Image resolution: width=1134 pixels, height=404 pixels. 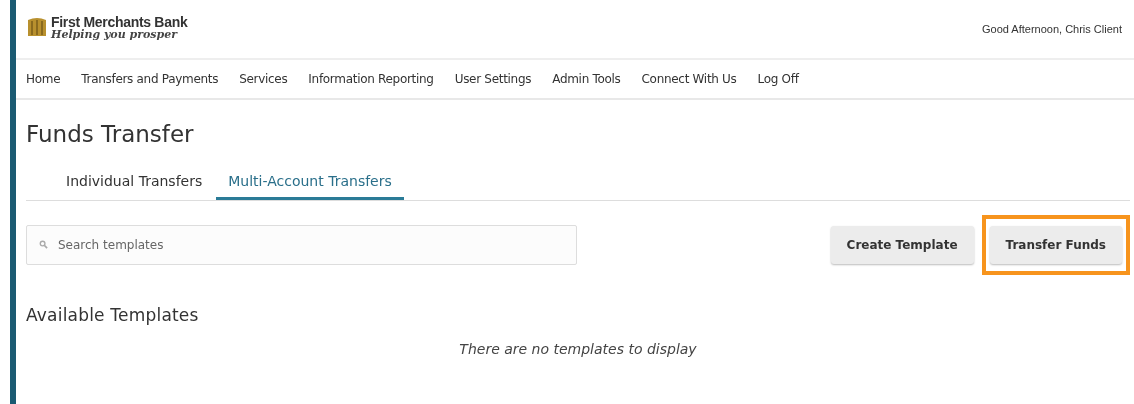 What do you see at coordinates (263, 79) in the screenshot?
I see `nav-link: Services` at bounding box center [263, 79].